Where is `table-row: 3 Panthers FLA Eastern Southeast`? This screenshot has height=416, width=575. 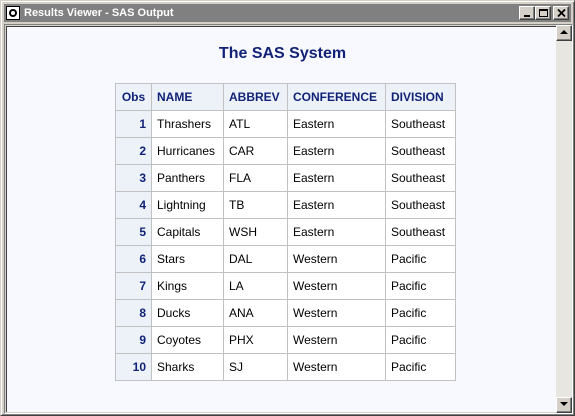 table-row: 3 Panthers FLA Eastern Southeast is located at coordinates (285, 178).